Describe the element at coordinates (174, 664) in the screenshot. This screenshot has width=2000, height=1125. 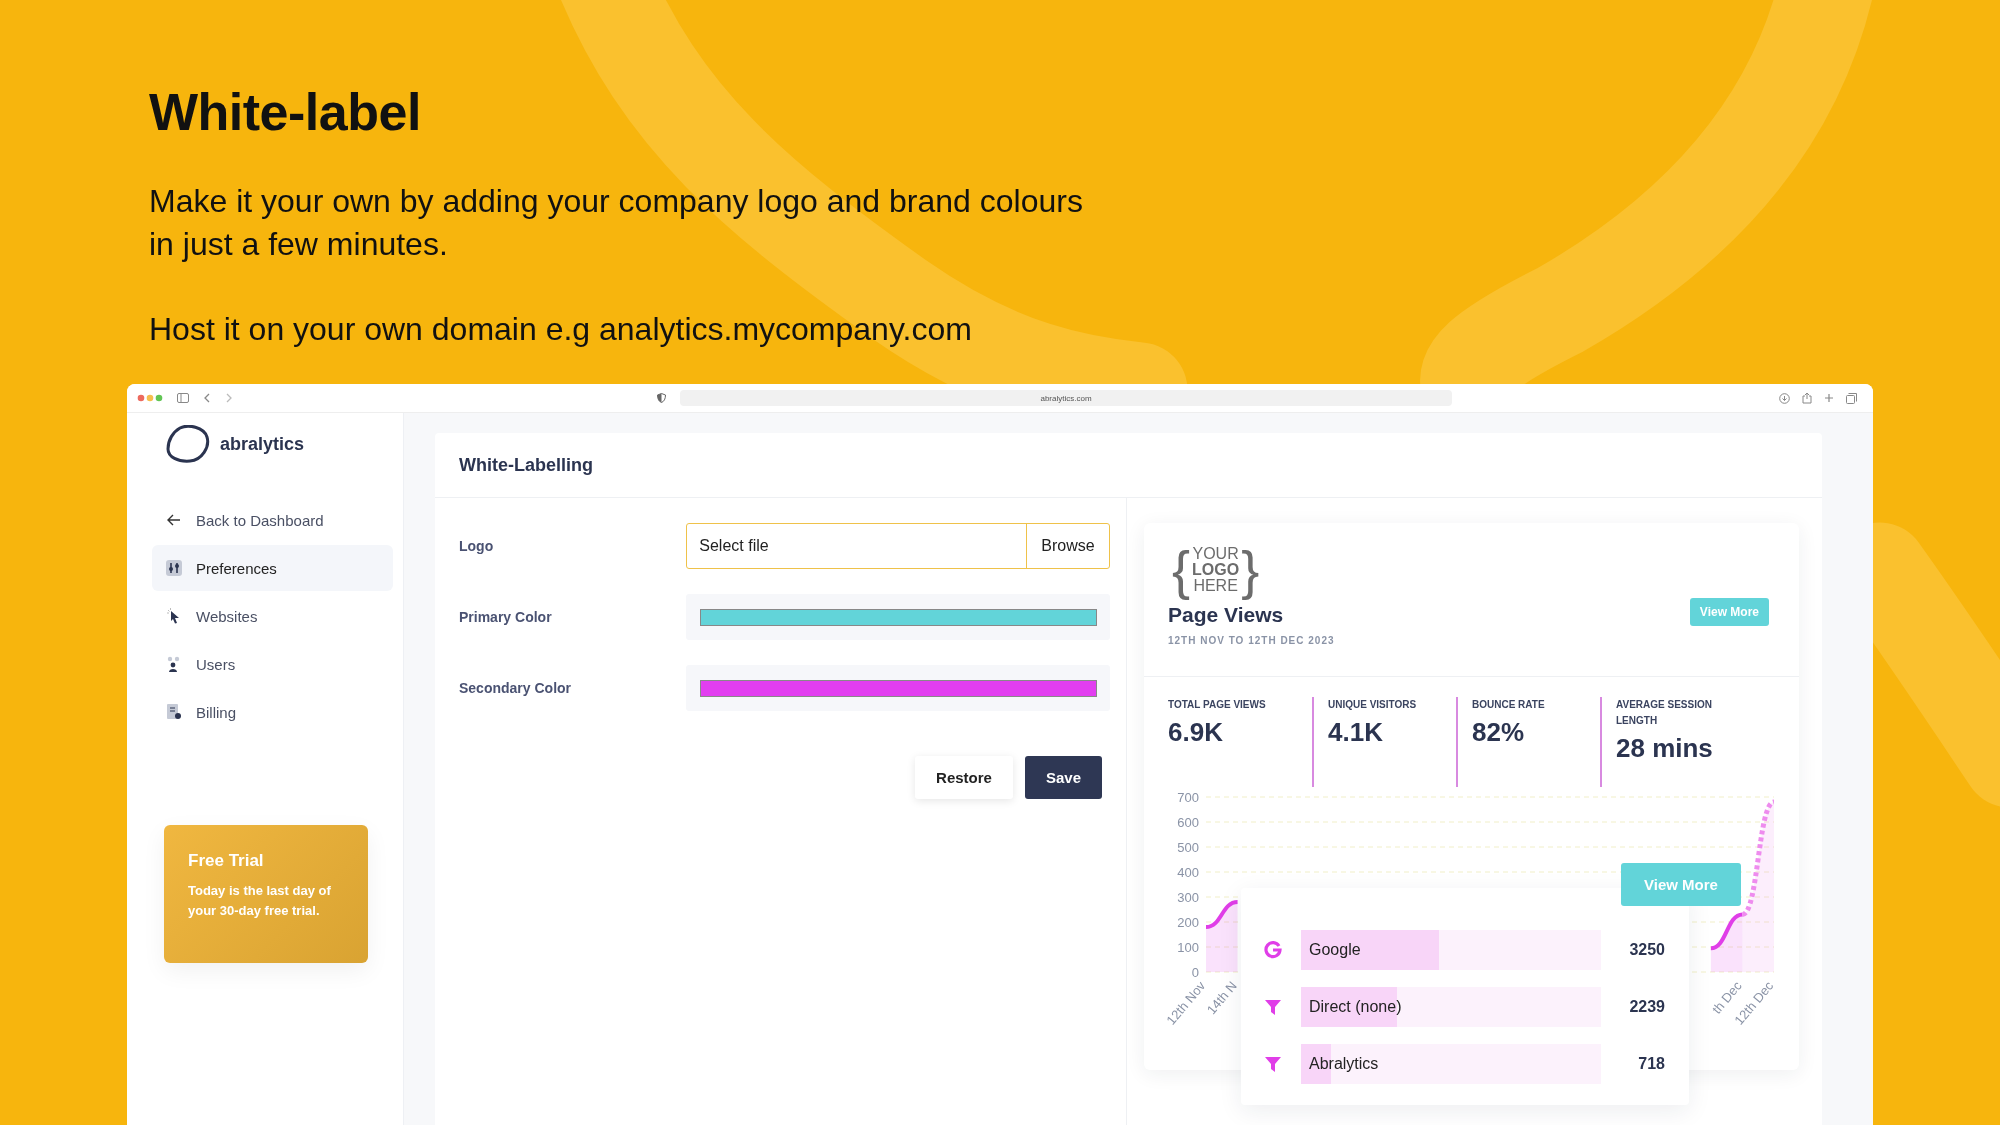
I see `users-icon` at that location.